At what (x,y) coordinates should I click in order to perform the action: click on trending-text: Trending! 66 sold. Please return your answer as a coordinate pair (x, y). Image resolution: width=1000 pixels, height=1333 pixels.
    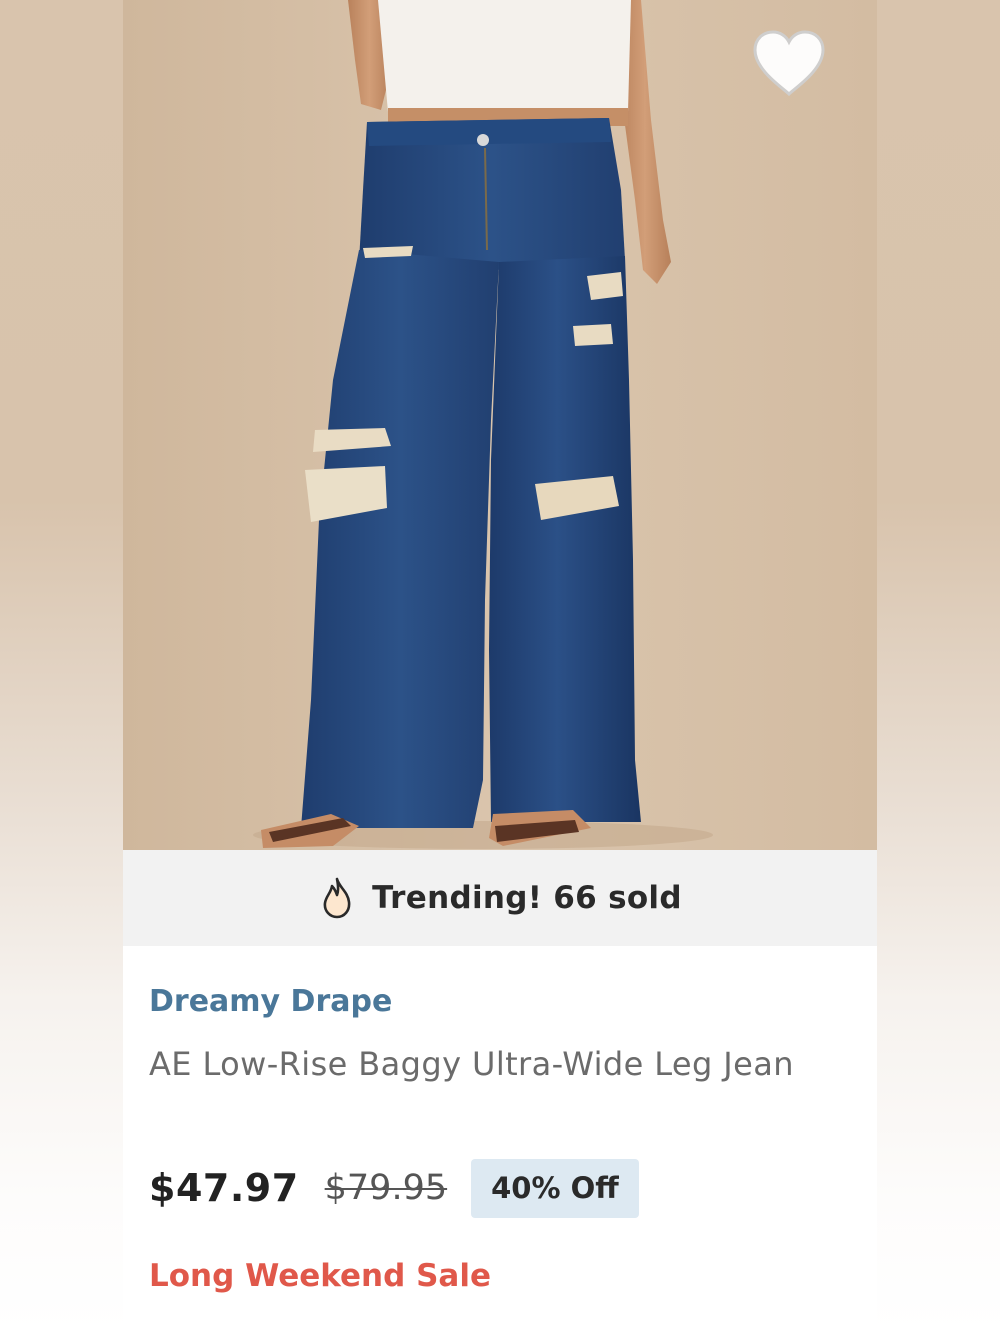
    Looking at the image, I should click on (527, 898).